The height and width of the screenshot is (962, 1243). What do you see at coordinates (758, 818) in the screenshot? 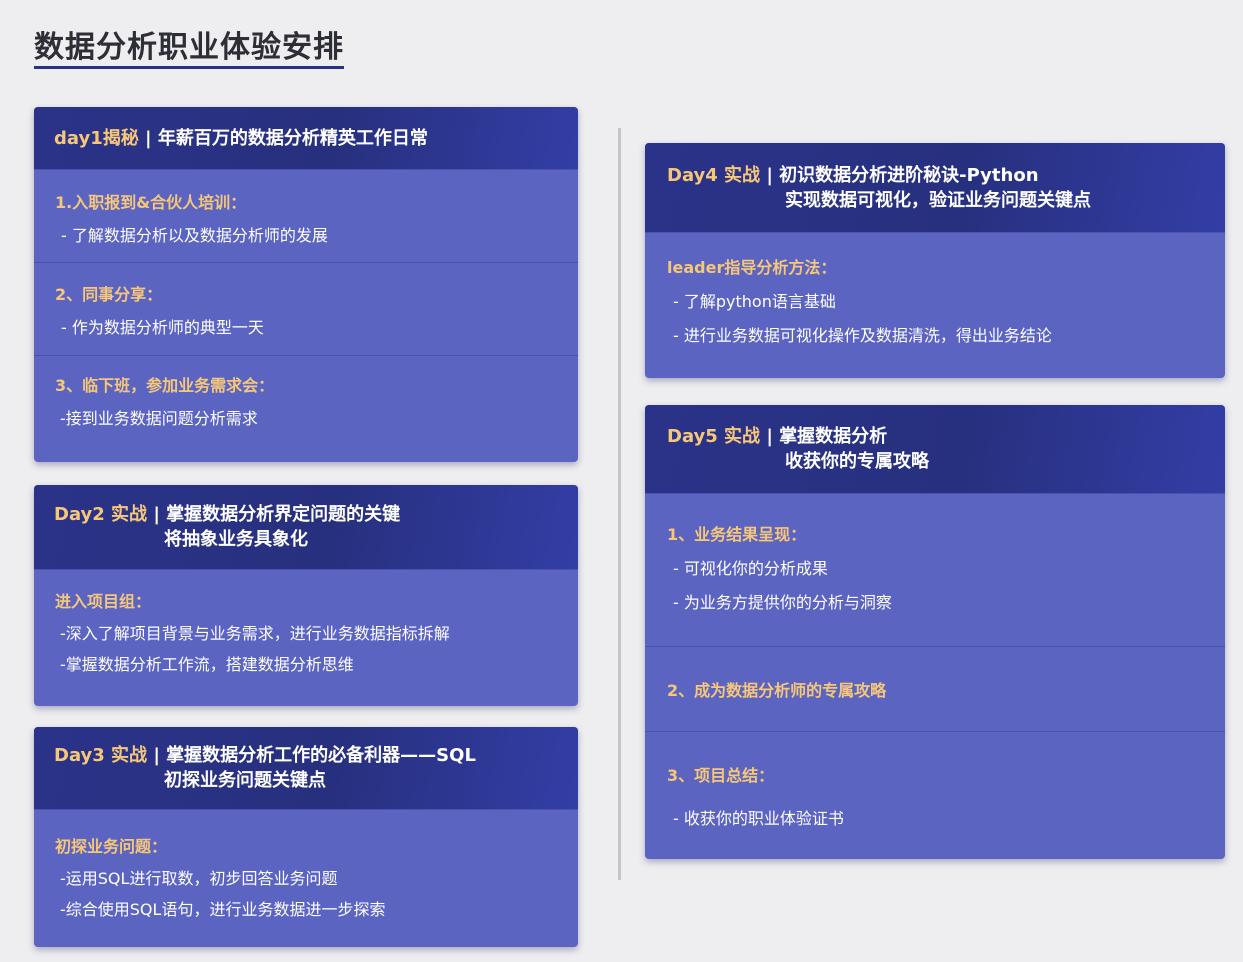
I see `section-item: - 收获你的职业体验证书` at bounding box center [758, 818].